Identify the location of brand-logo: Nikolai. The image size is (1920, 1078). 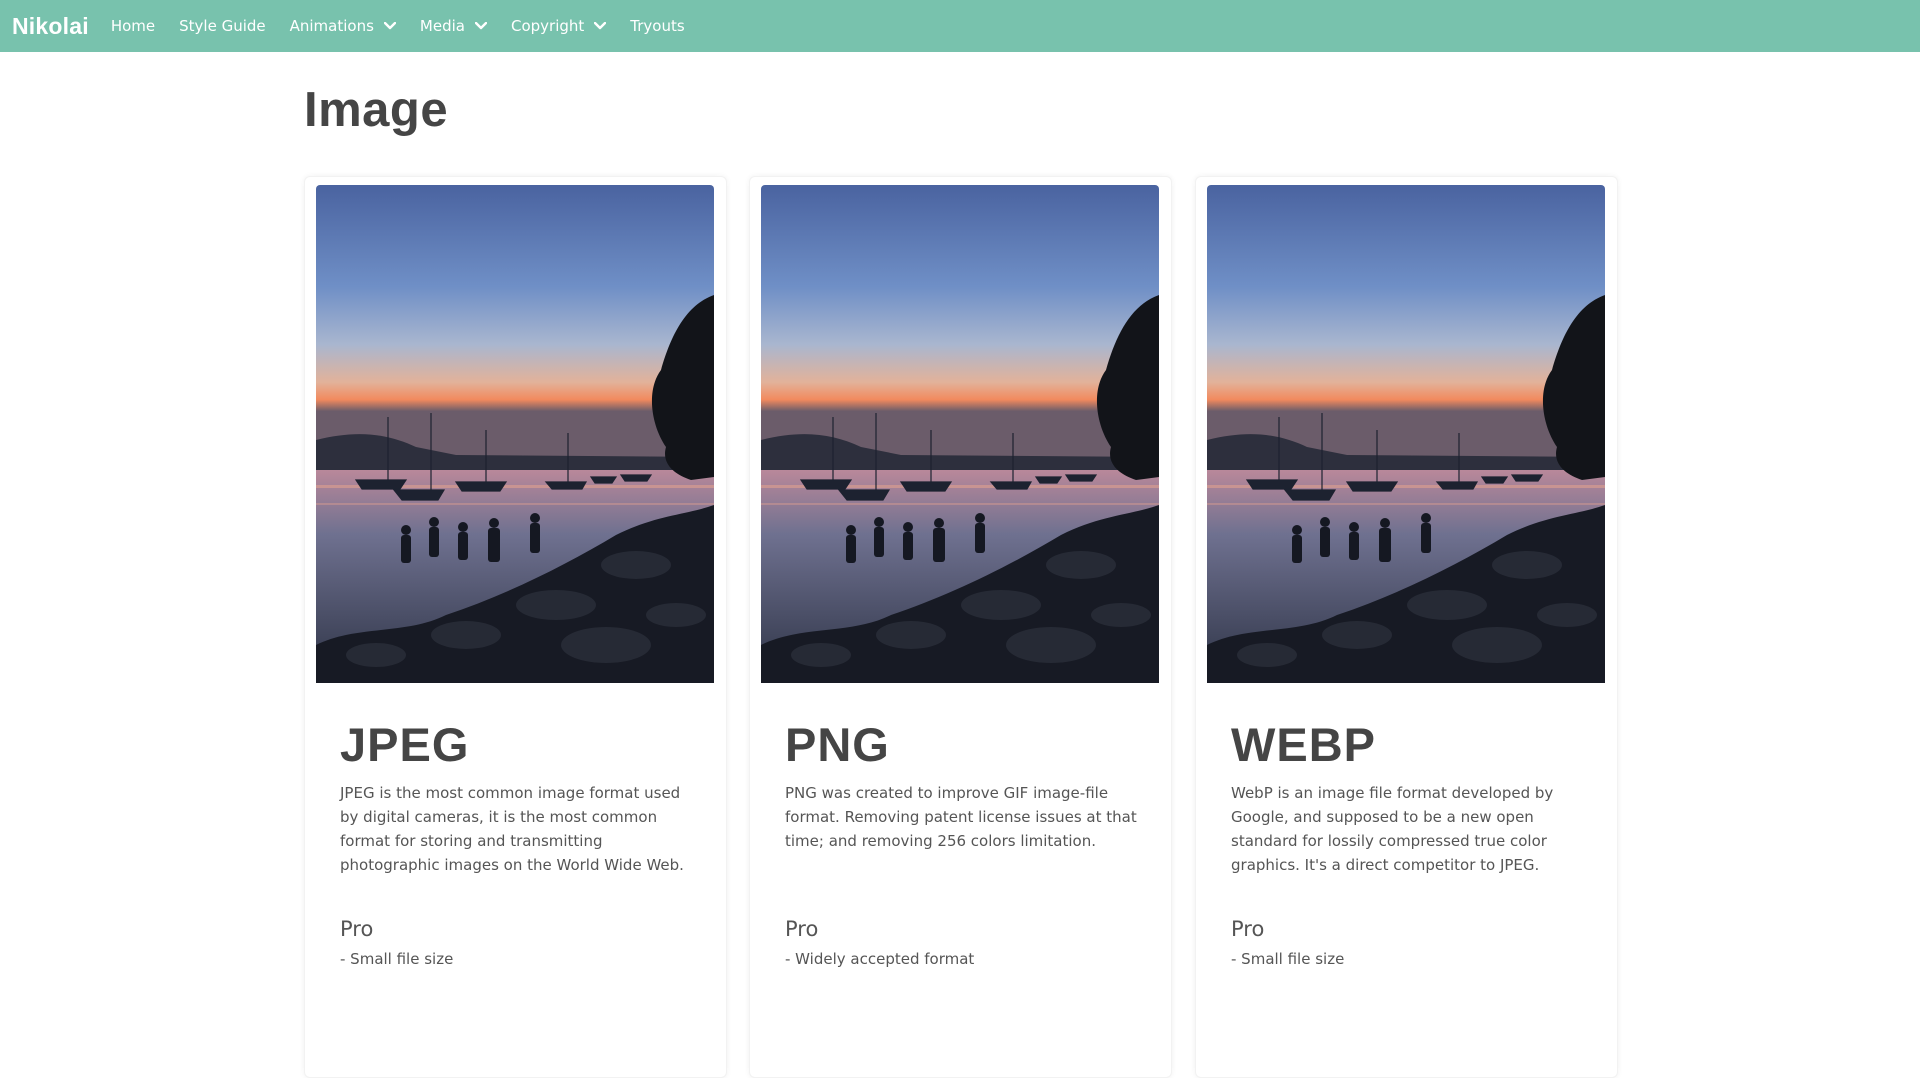
(50, 26).